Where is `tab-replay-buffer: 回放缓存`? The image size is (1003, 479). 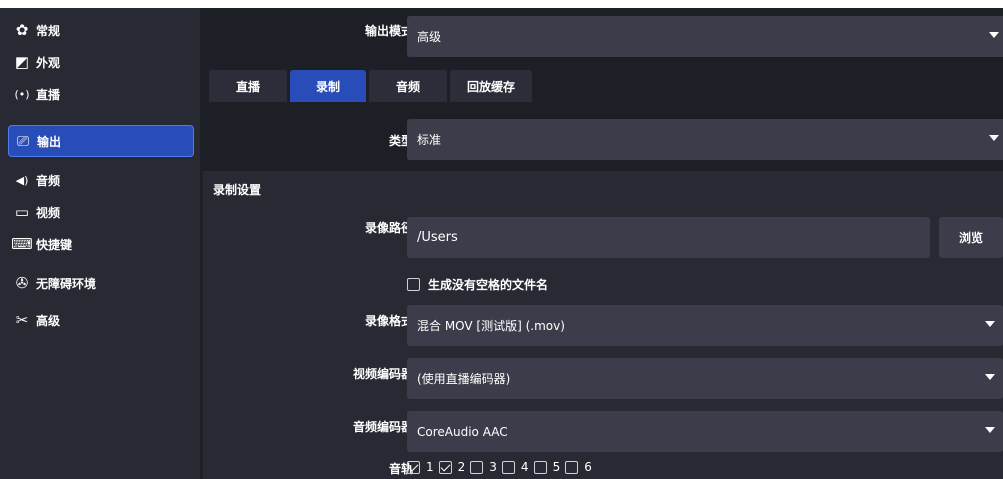
tab-replay-buffer: 回放缓存 is located at coordinates (491, 86).